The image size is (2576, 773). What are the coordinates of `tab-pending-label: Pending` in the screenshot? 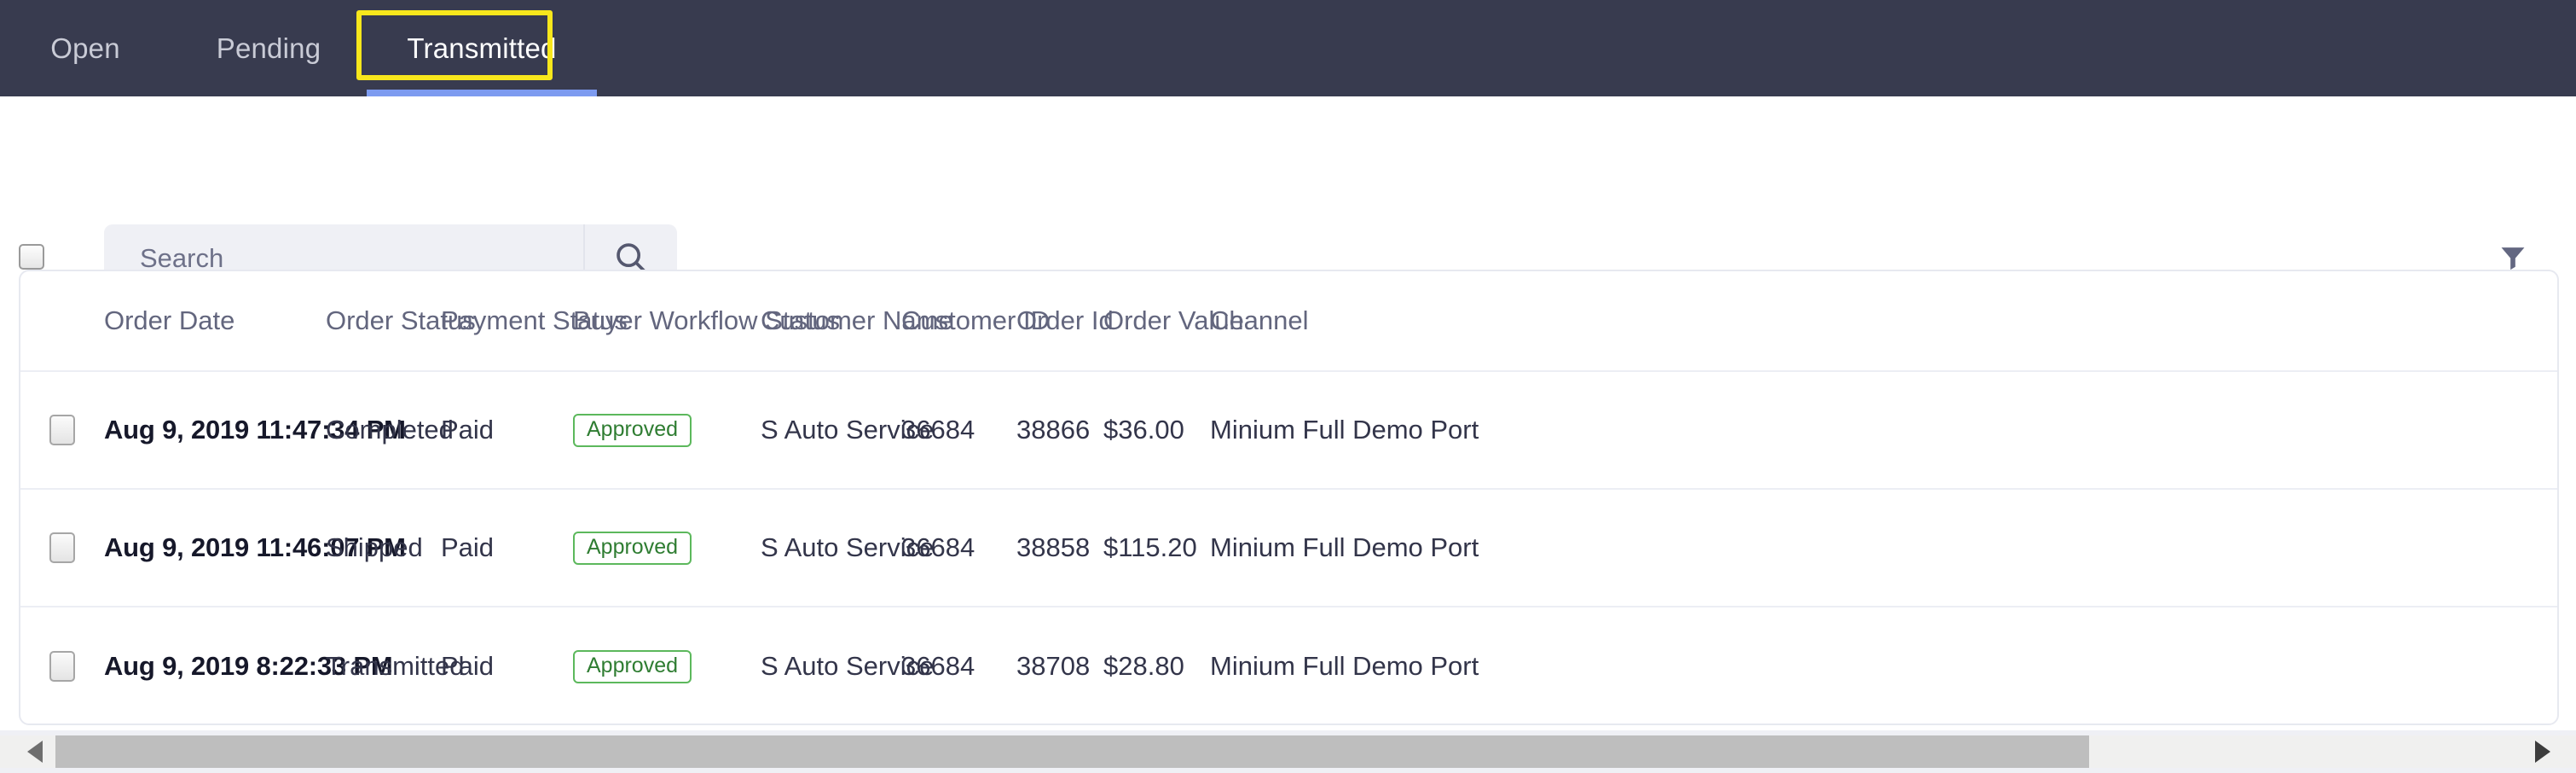 It's located at (268, 48).